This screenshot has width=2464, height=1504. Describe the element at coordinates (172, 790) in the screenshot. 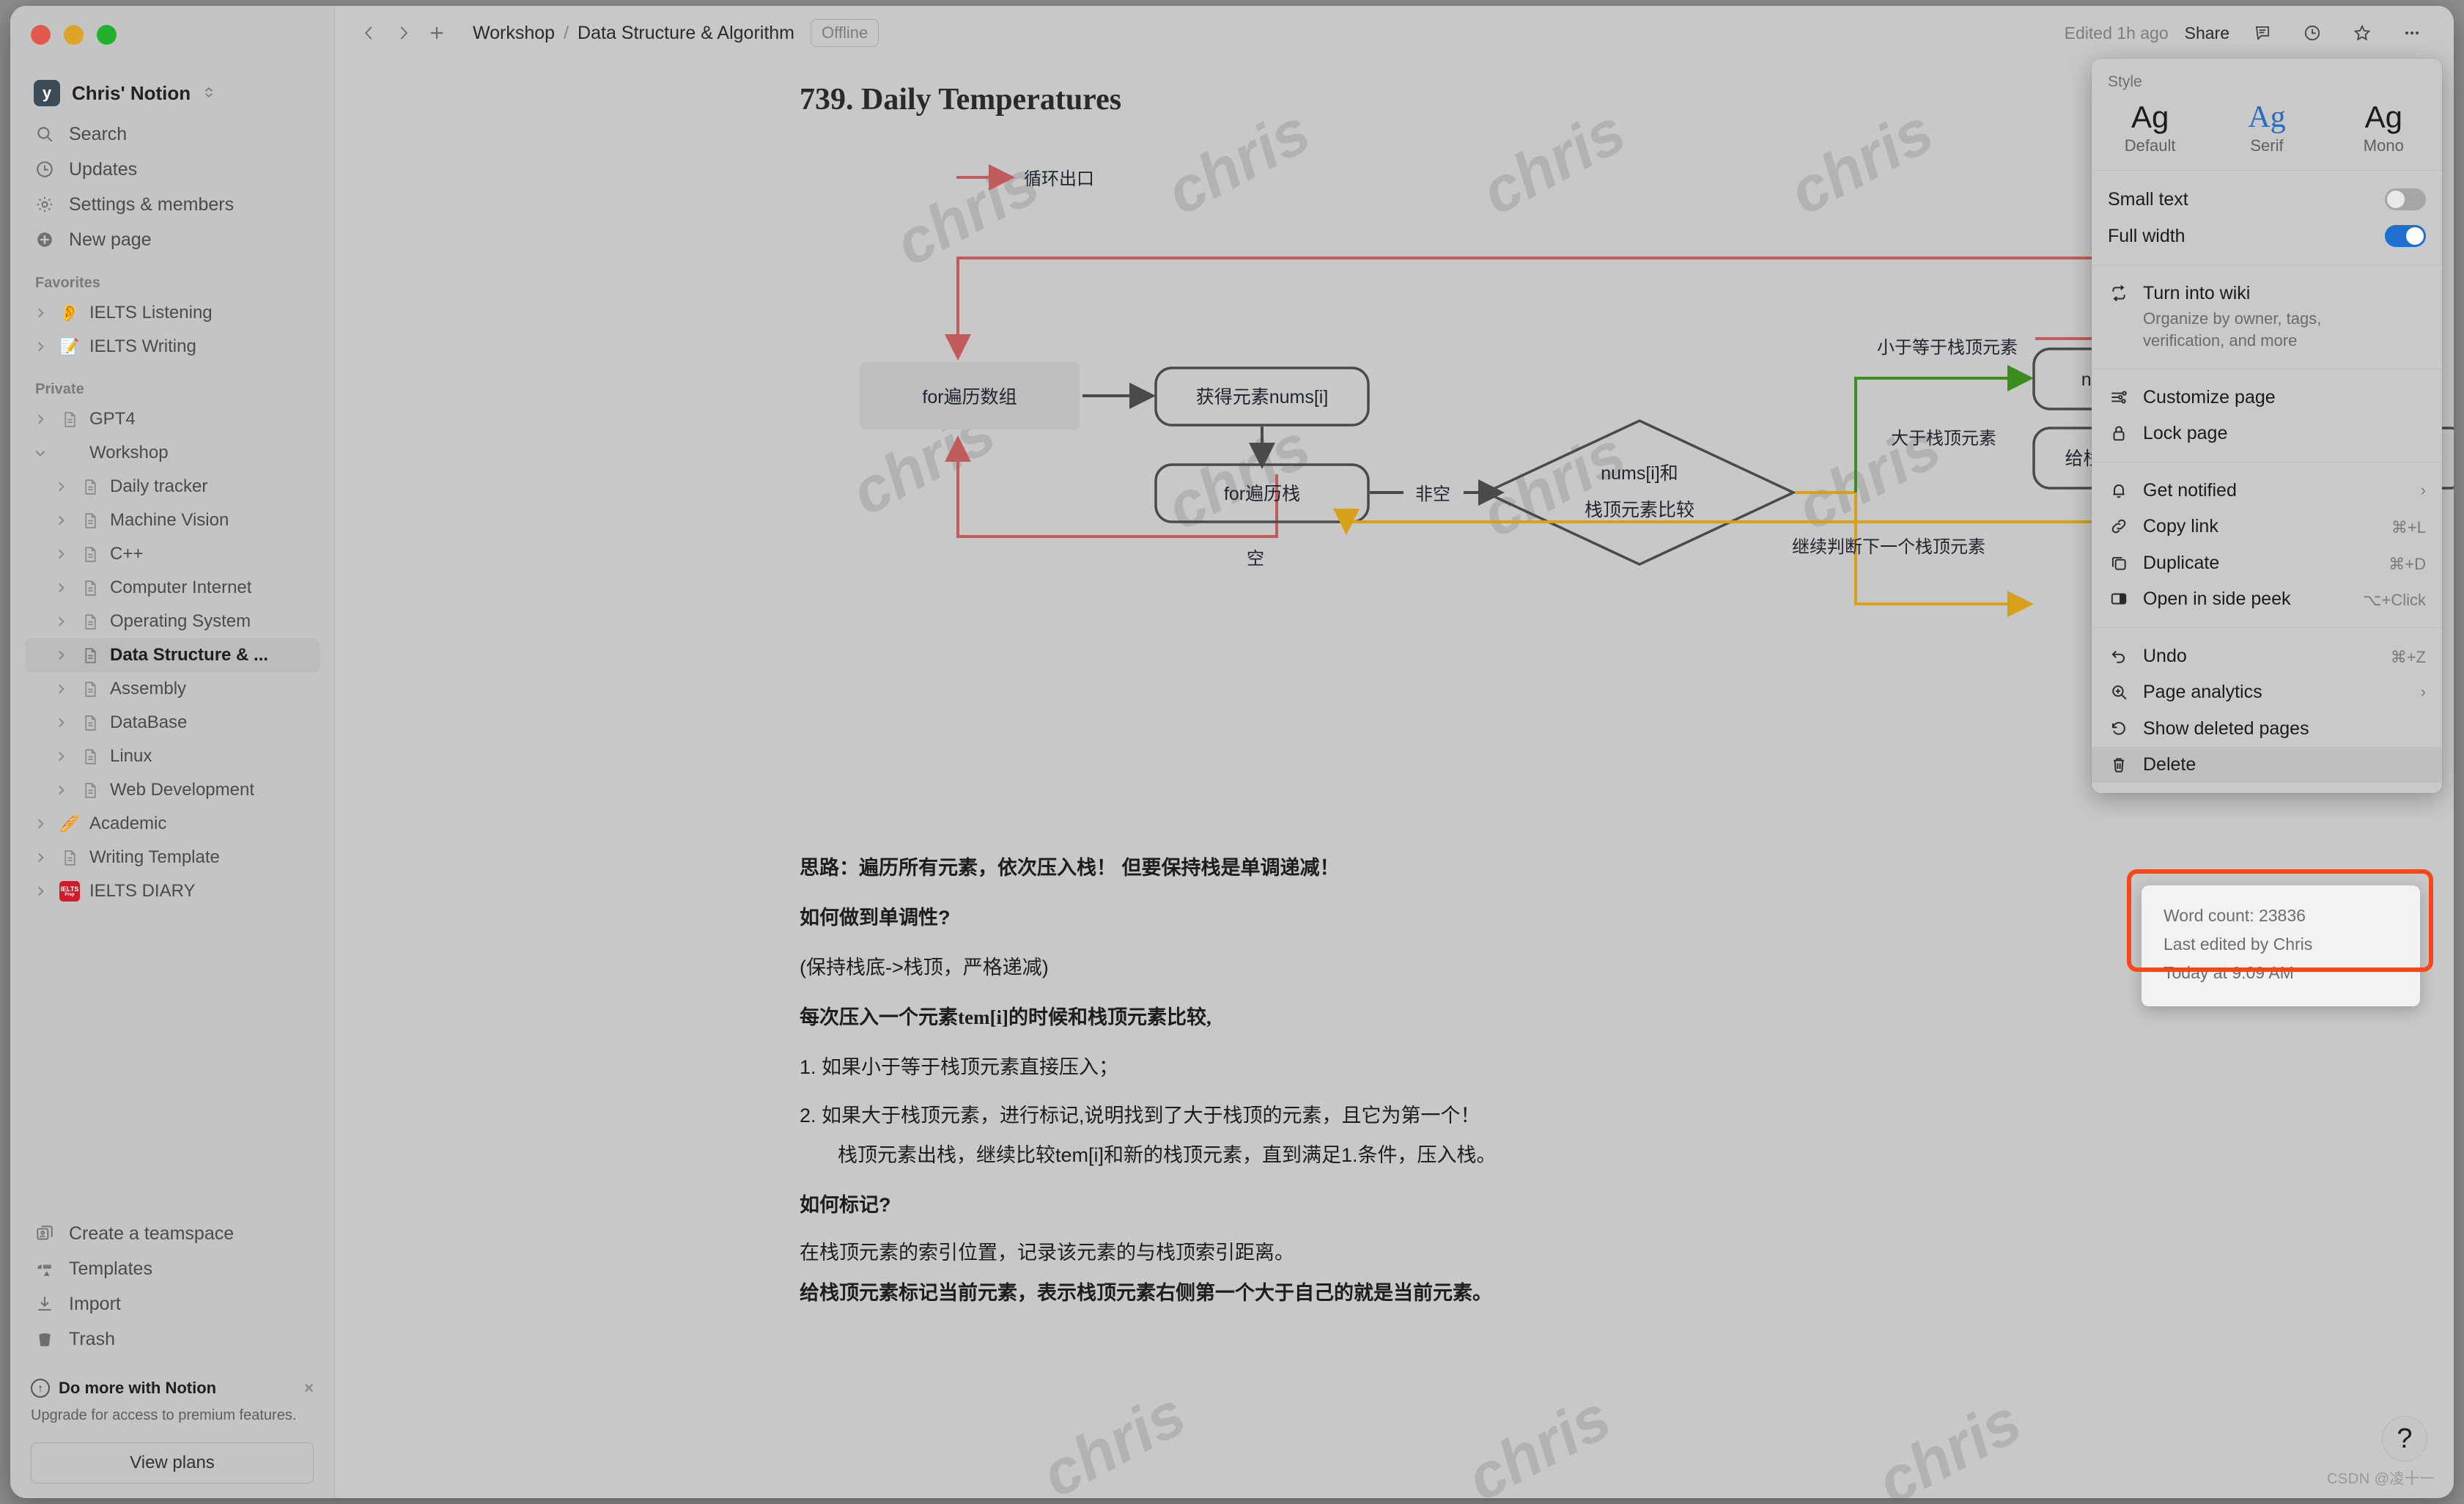

I see `sidebar-item-web-development: Web Development` at that location.